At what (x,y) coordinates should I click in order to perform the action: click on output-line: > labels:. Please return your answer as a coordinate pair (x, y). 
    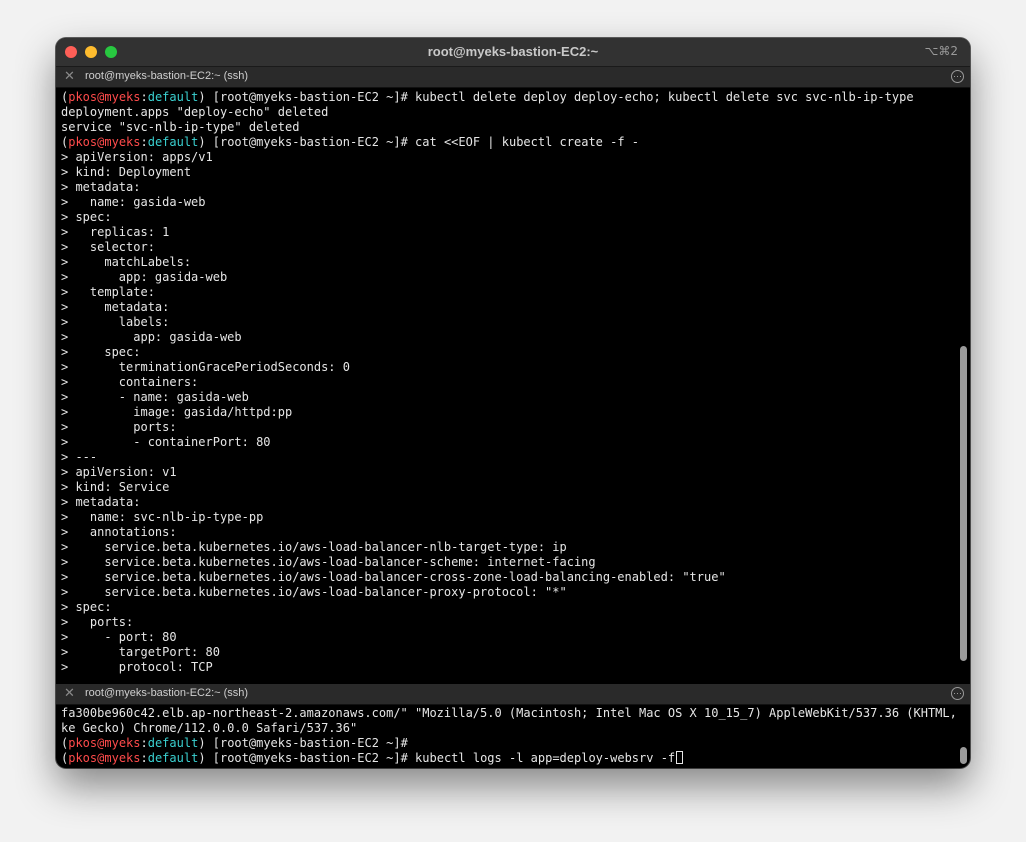
    Looking at the image, I should click on (115, 322).